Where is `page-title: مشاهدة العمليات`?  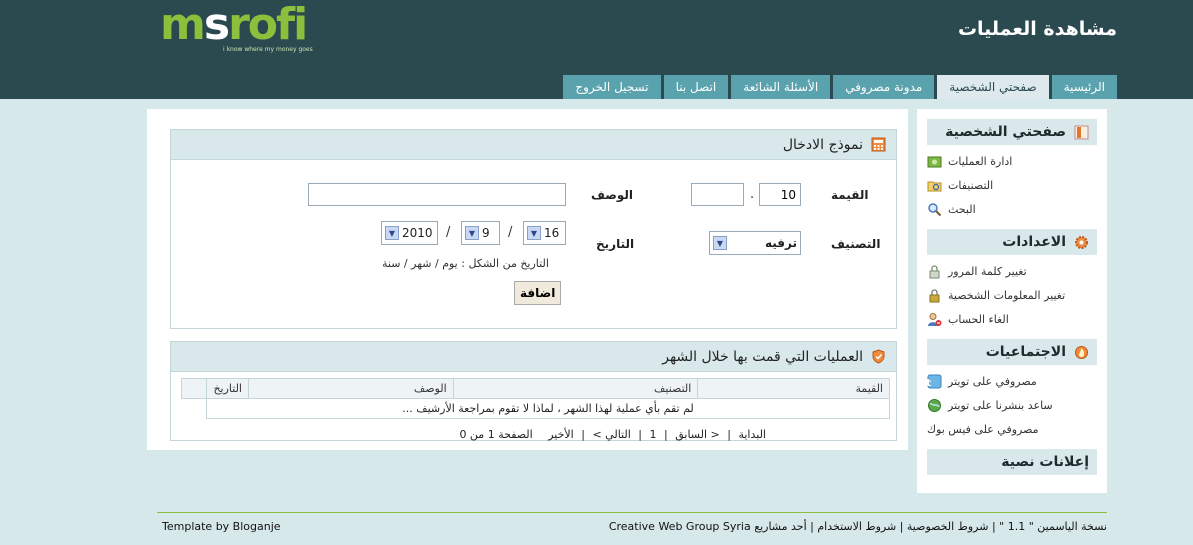 page-title: مشاهدة العمليات is located at coordinates (1037, 29).